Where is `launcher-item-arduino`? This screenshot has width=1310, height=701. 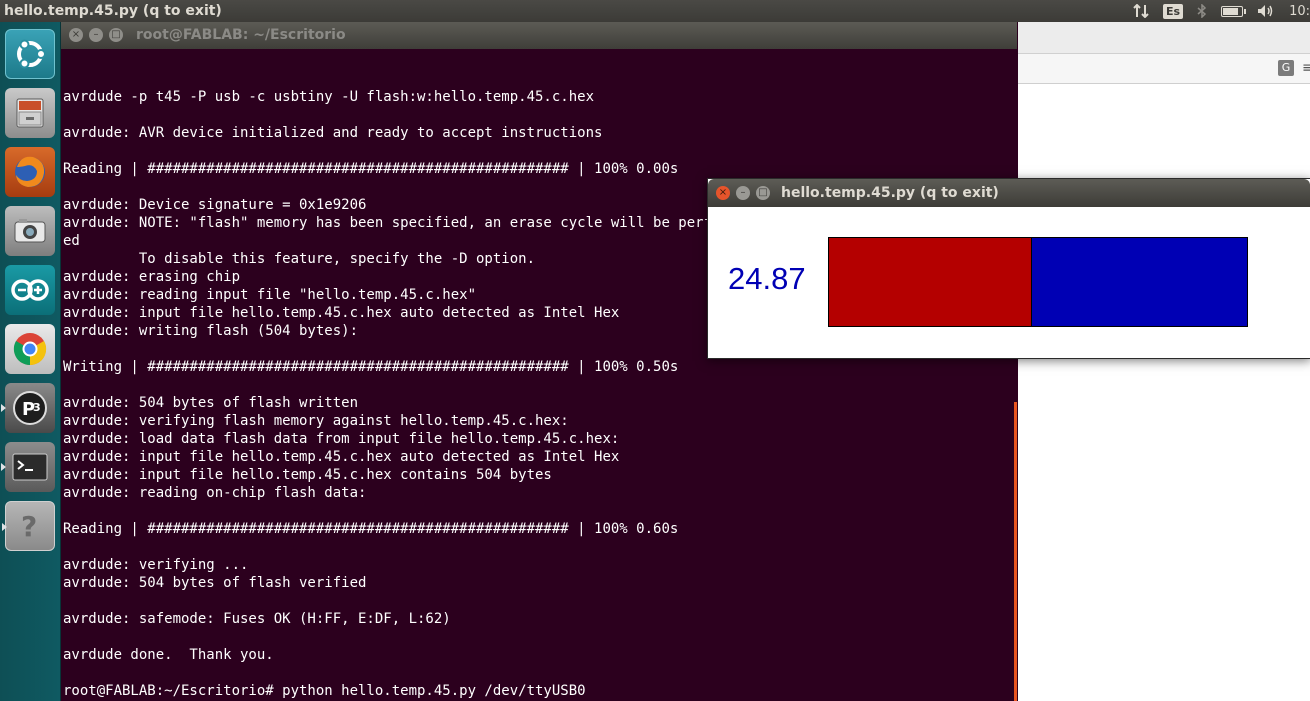
launcher-item-arduino is located at coordinates (30, 290).